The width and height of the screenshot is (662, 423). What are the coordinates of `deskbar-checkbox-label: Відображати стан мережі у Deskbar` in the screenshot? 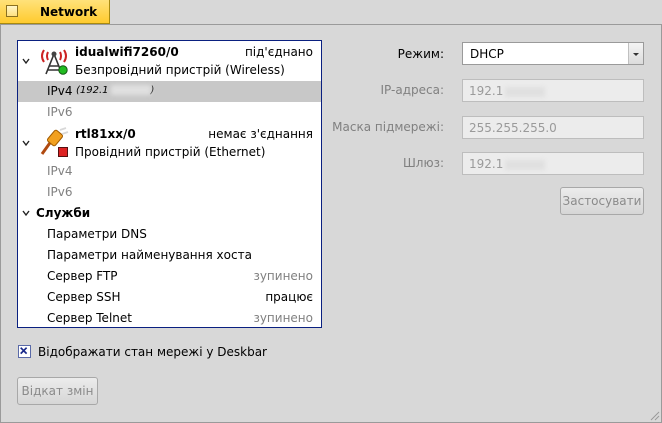 It's located at (152, 352).